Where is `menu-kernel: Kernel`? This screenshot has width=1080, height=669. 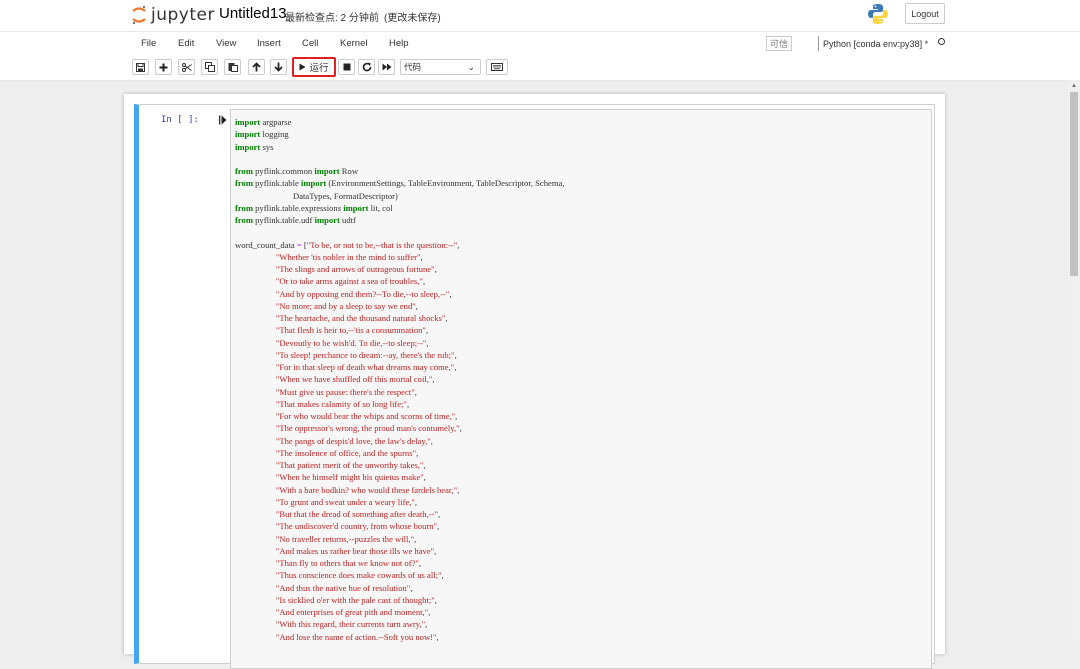 menu-kernel: Kernel is located at coordinates (353, 43).